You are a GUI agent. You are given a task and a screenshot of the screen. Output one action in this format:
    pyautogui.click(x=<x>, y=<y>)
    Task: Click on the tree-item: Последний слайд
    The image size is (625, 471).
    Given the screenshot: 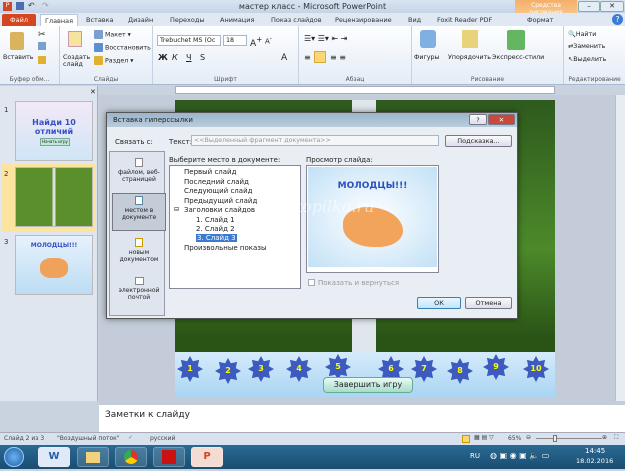 What is the action you would take?
    pyautogui.click(x=216, y=182)
    